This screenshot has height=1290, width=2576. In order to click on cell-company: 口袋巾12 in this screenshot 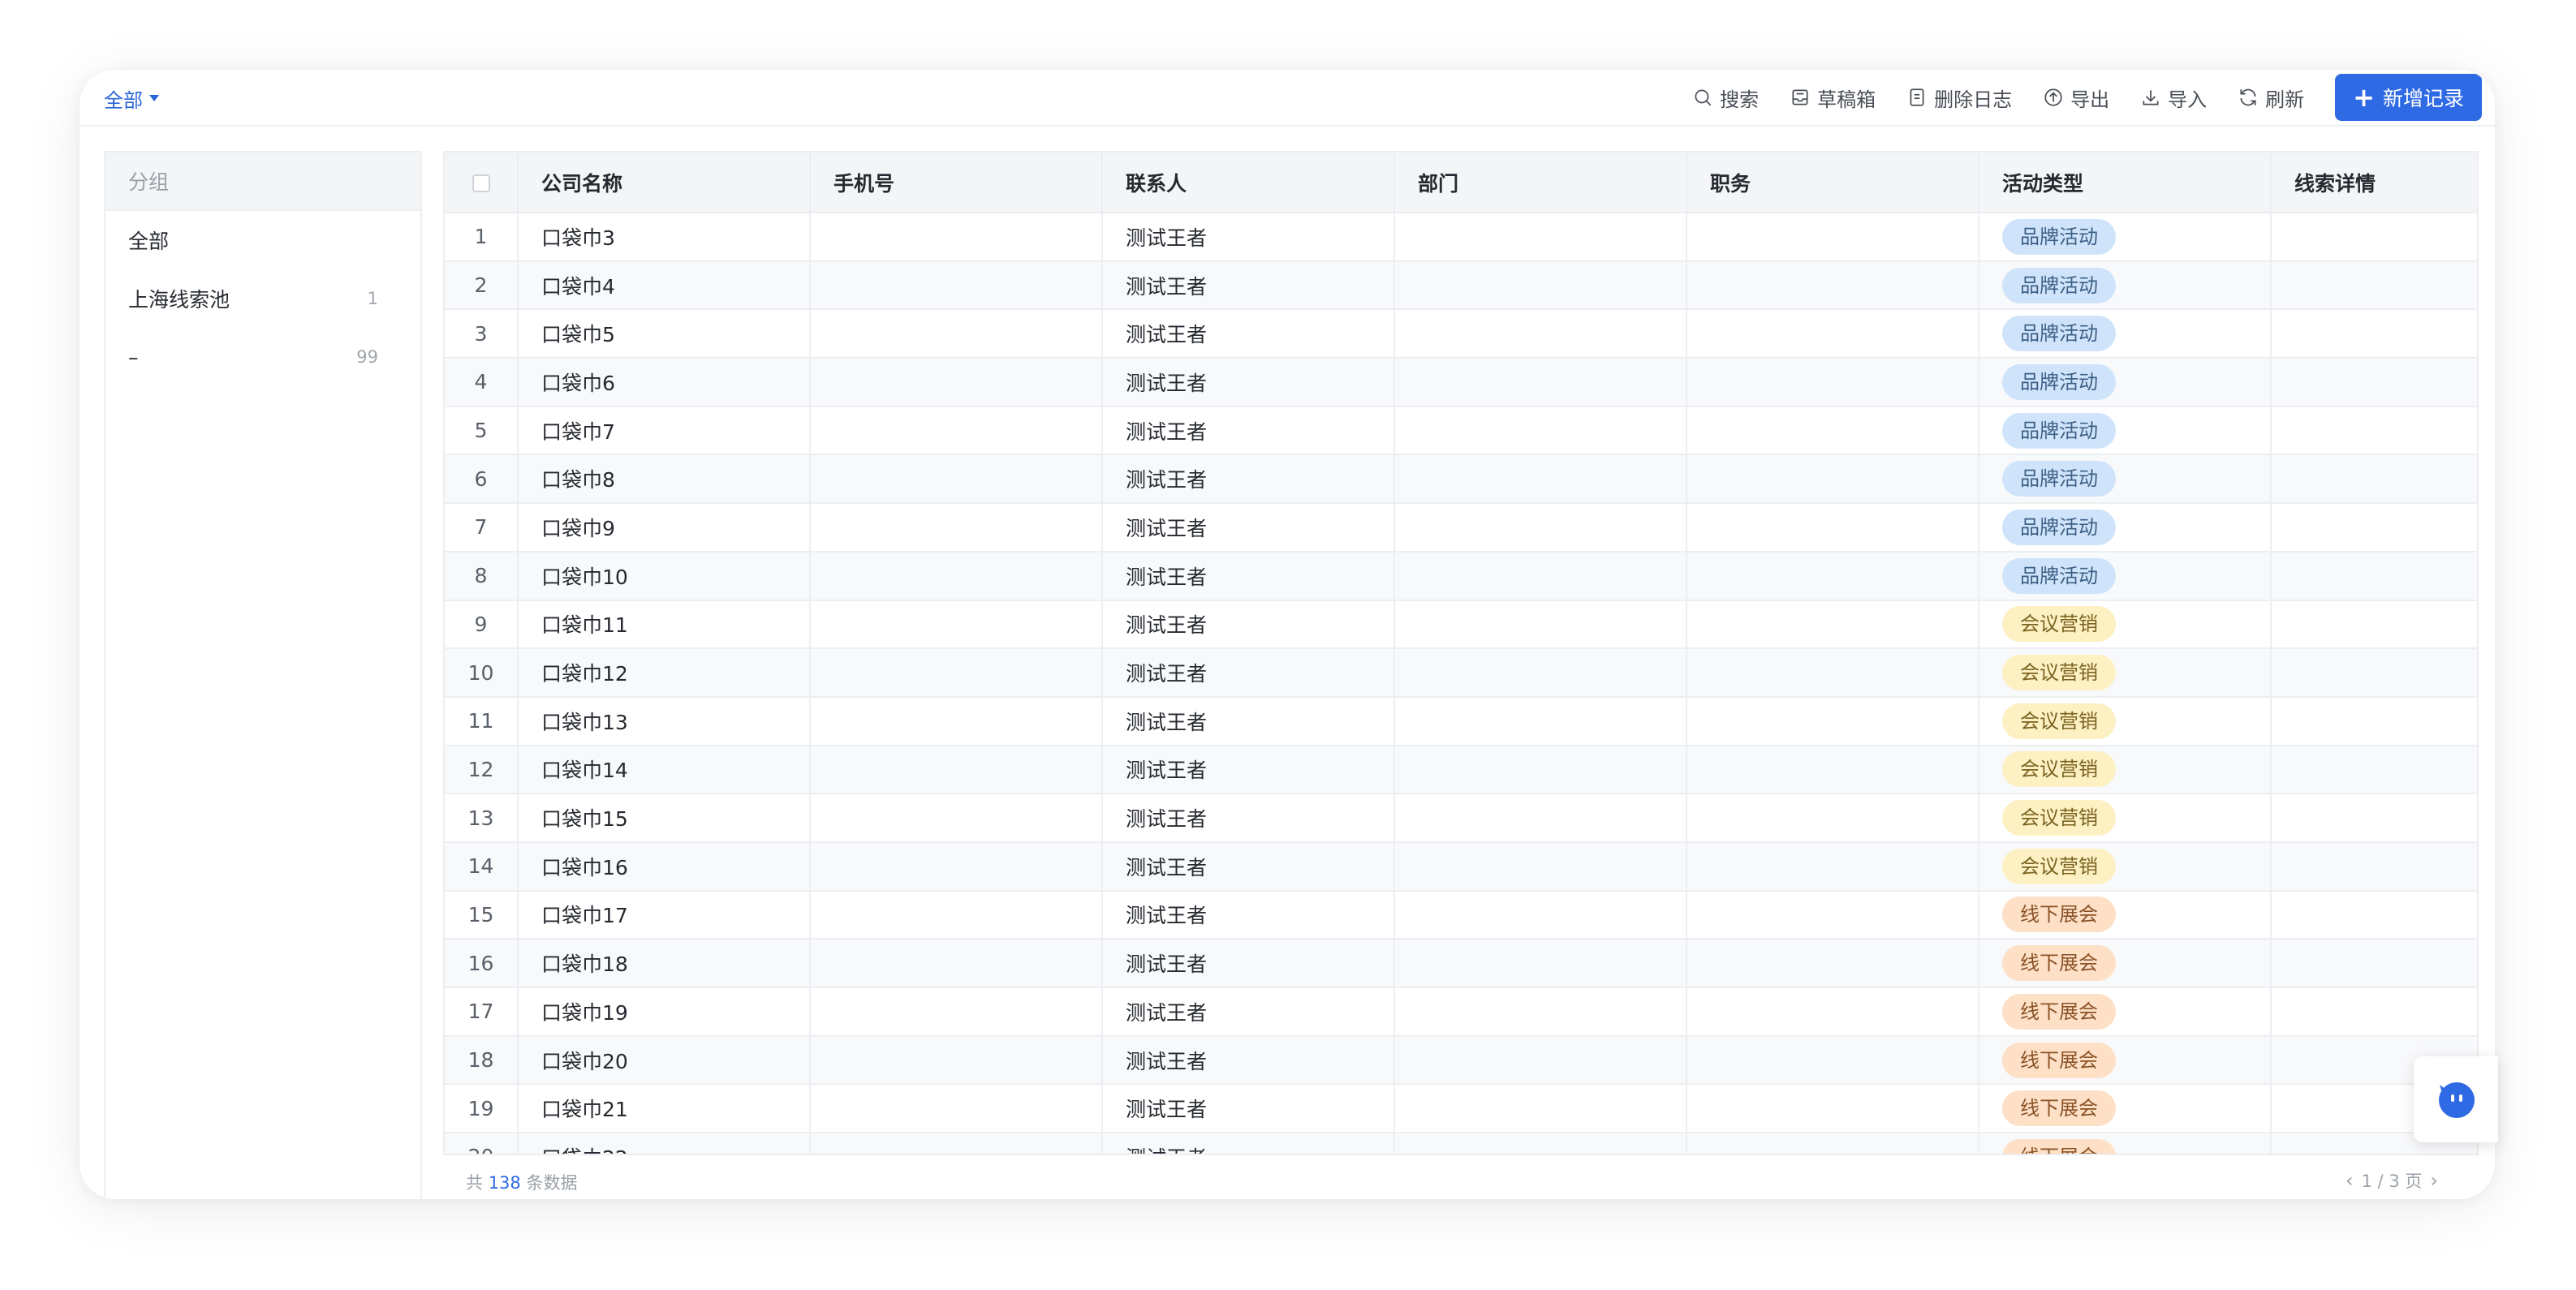, I will do `click(665, 673)`.